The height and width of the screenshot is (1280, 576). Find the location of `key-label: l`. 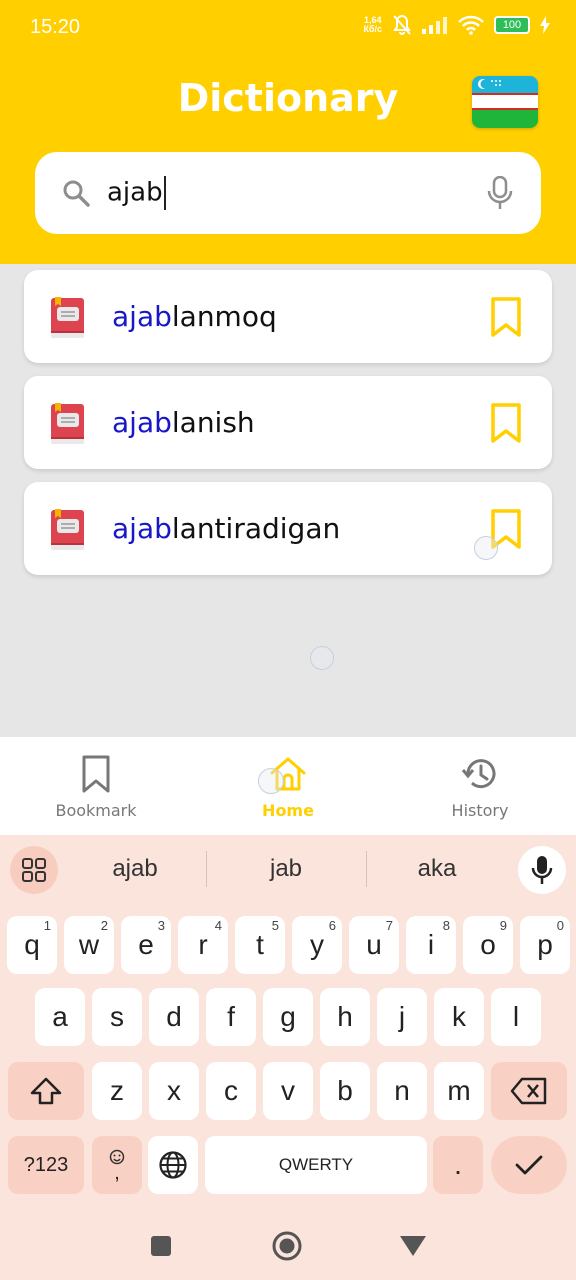

key-label: l is located at coordinates (516, 1016).